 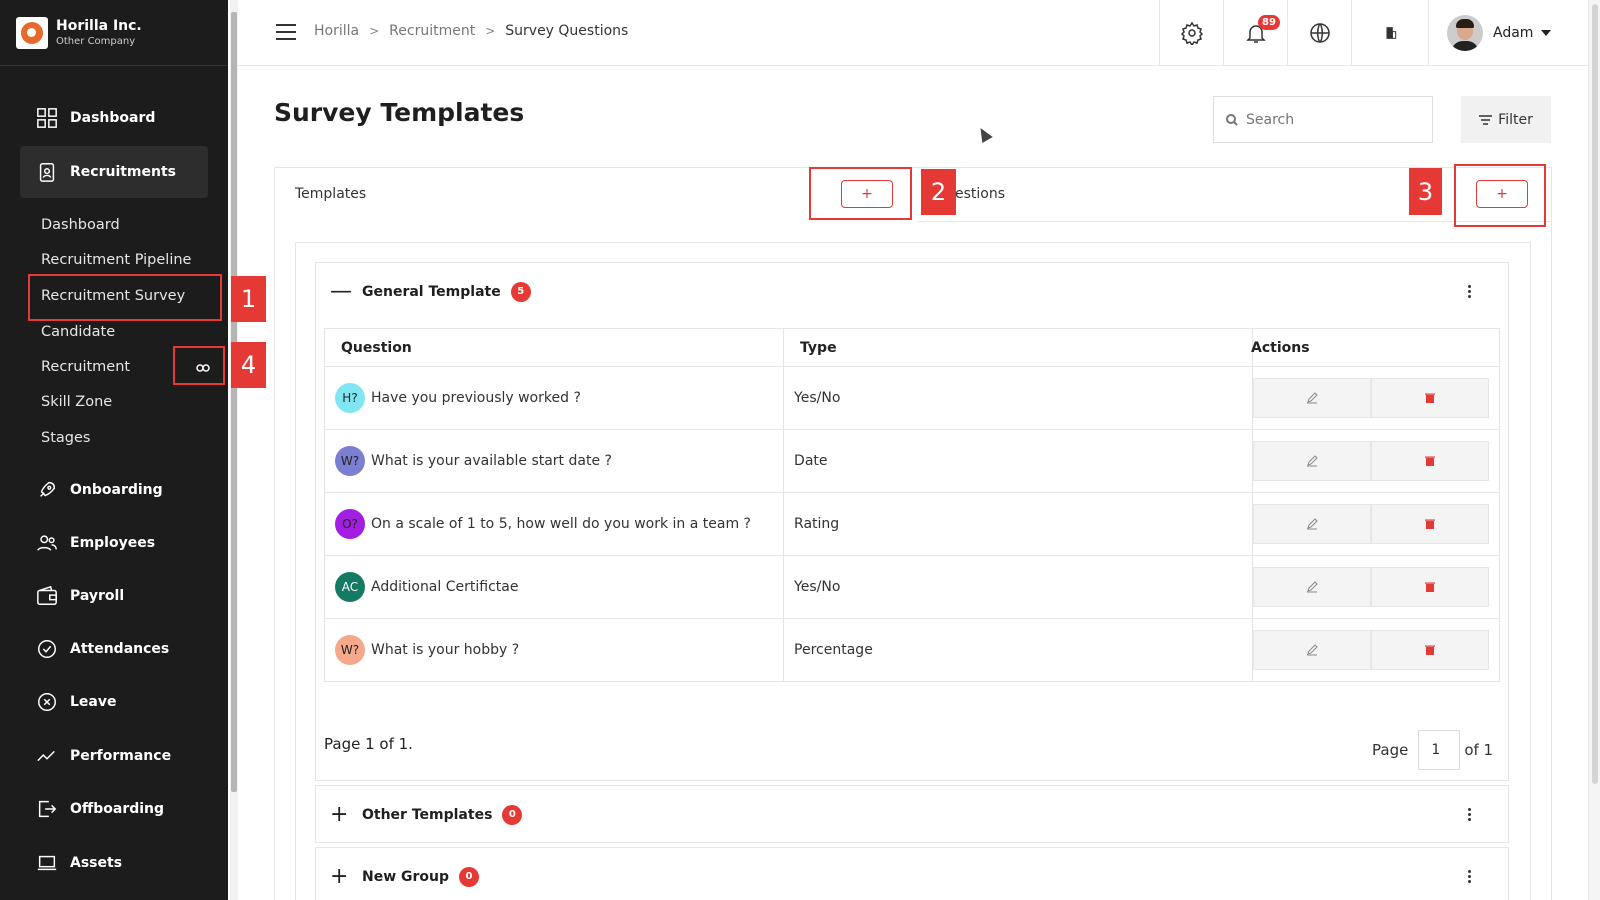 I want to click on group-name: New Group, so click(x=406, y=876).